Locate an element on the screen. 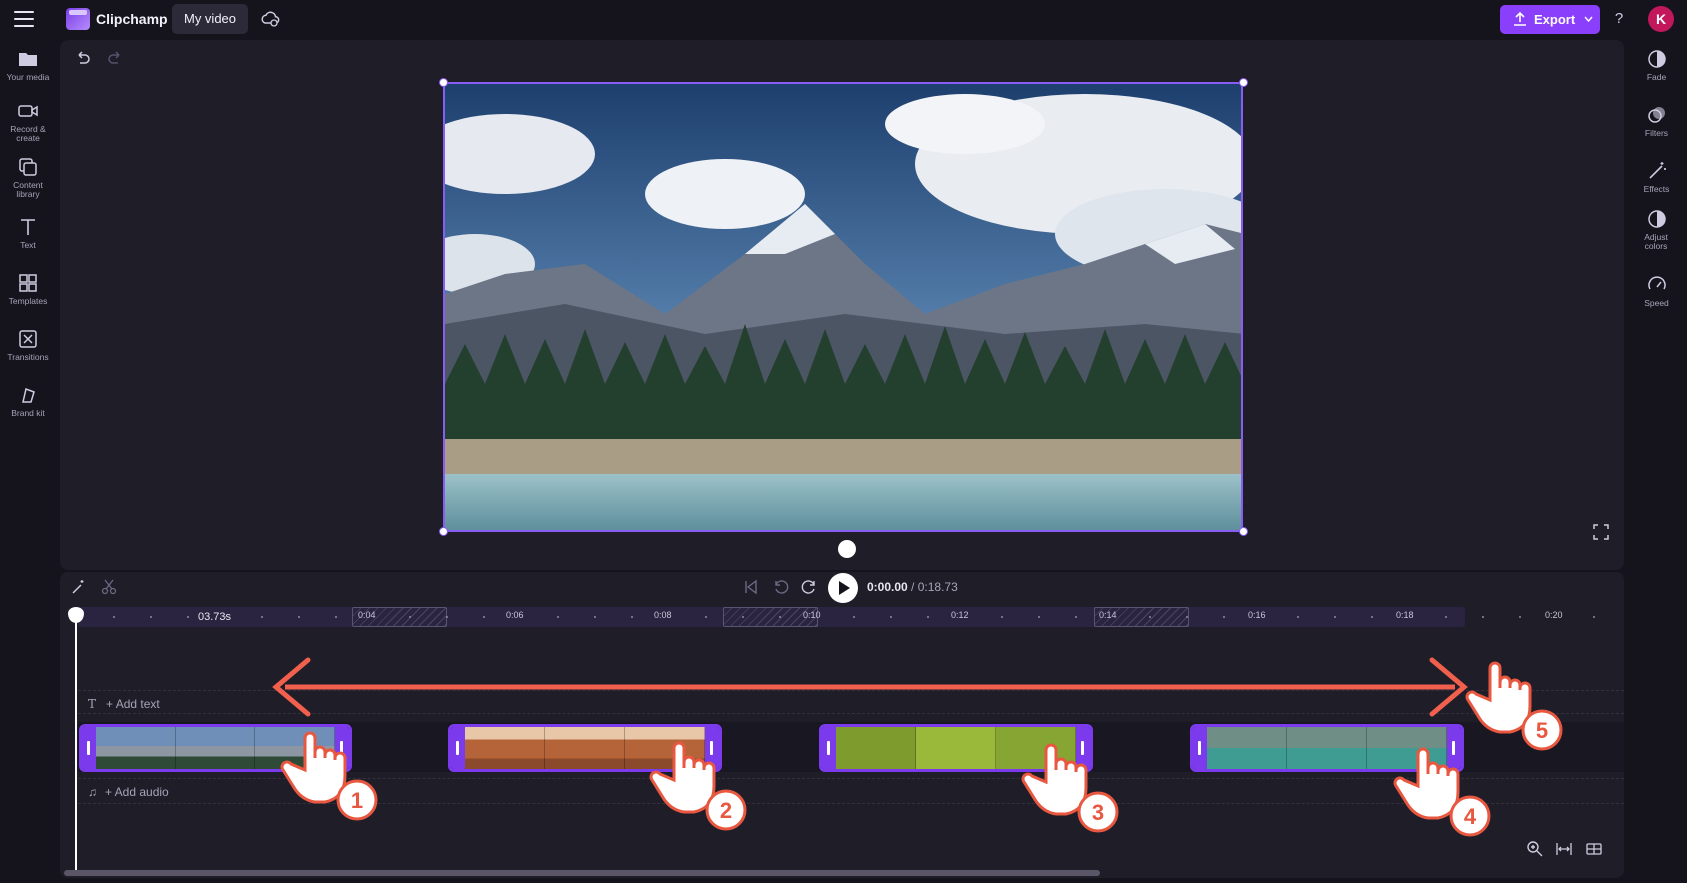  sidebar-item-fade: Fade is located at coordinates (1656, 65).